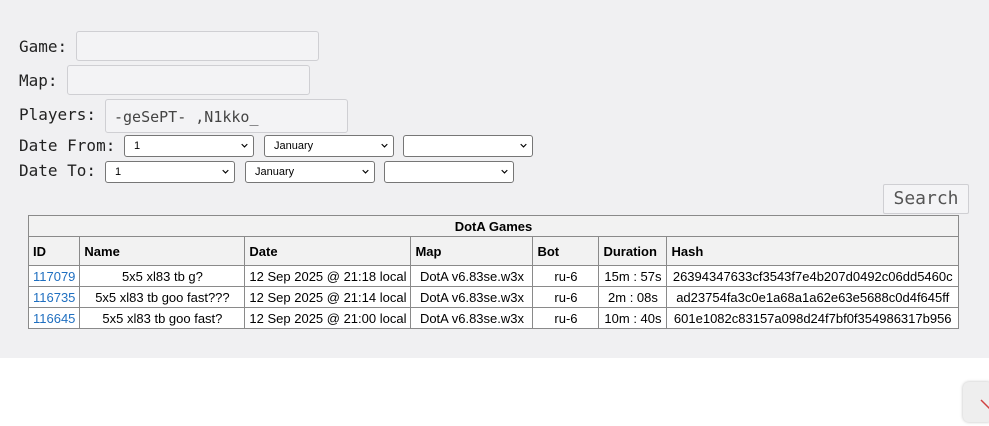 This screenshot has width=989, height=426. I want to click on game-id-link: 117079, so click(54, 276).